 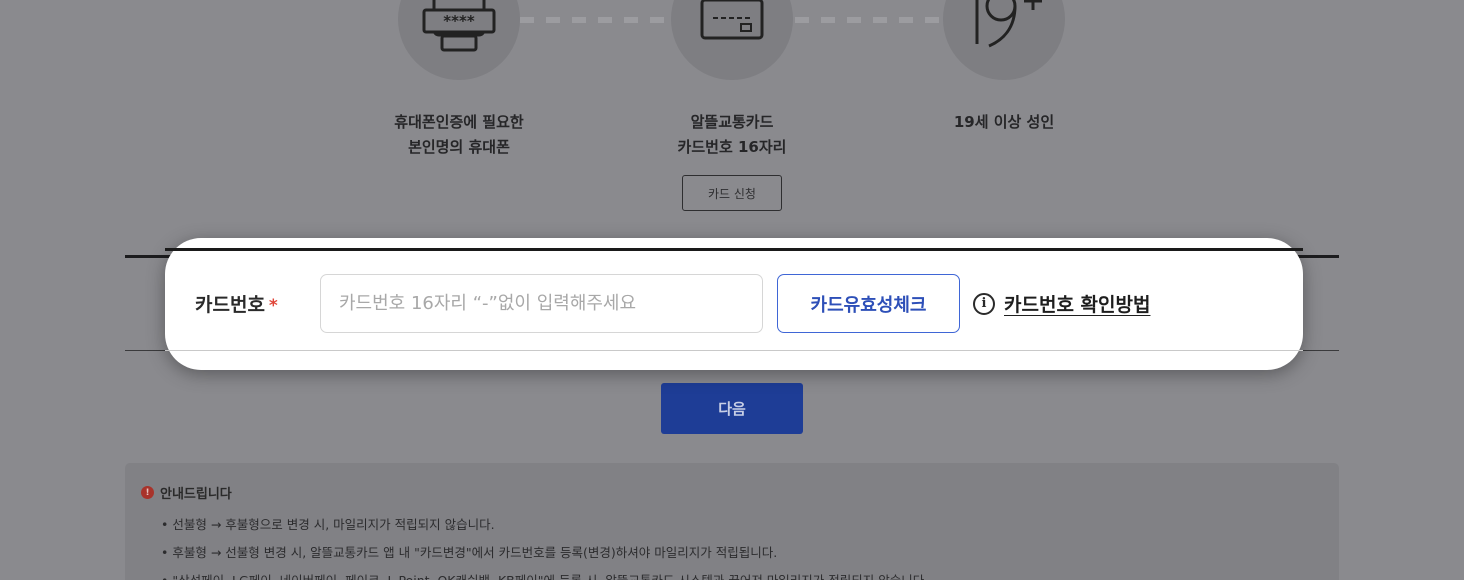 What do you see at coordinates (732, 135) in the screenshot?
I see `requirement-card-text: 알뜰교통카드 카드번호 16자리` at bounding box center [732, 135].